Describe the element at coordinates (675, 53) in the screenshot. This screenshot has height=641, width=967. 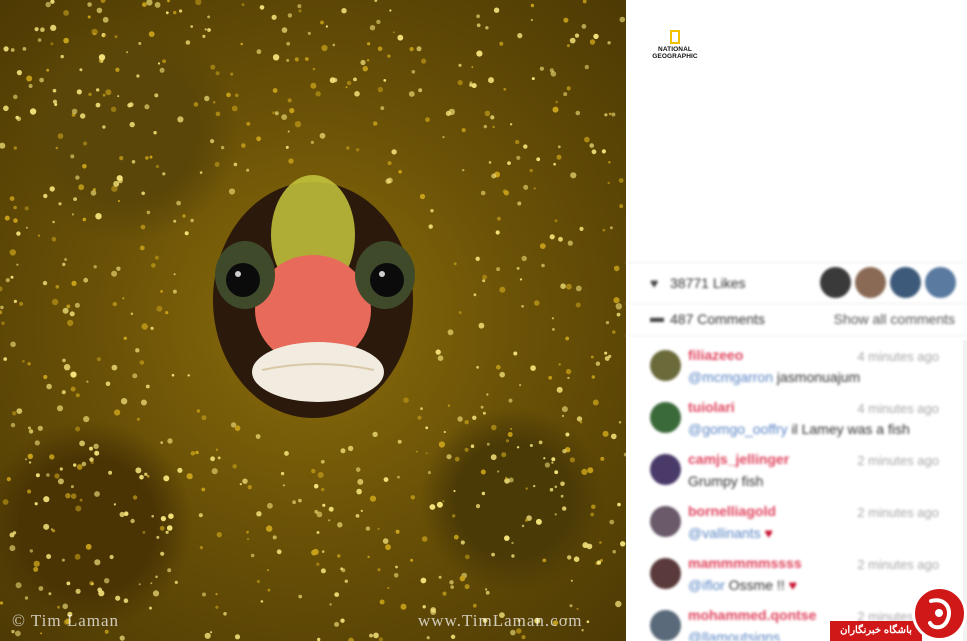
I see `logo-text: NATIONAL GEOGRAPHIC` at that location.